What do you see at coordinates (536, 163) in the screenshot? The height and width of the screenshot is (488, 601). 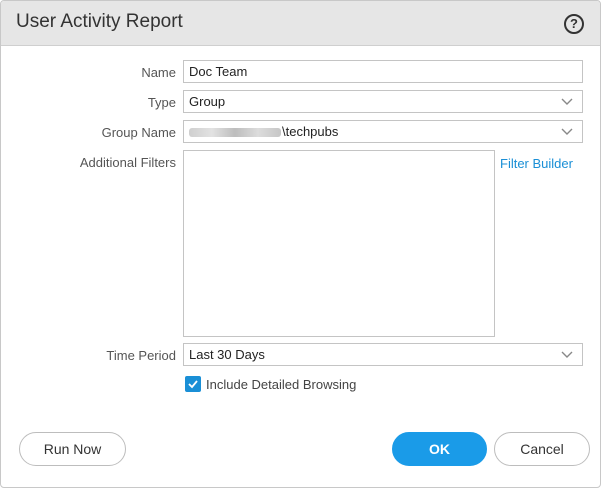 I see `filter-builder-link: Filter Builder` at bounding box center [536, 163].